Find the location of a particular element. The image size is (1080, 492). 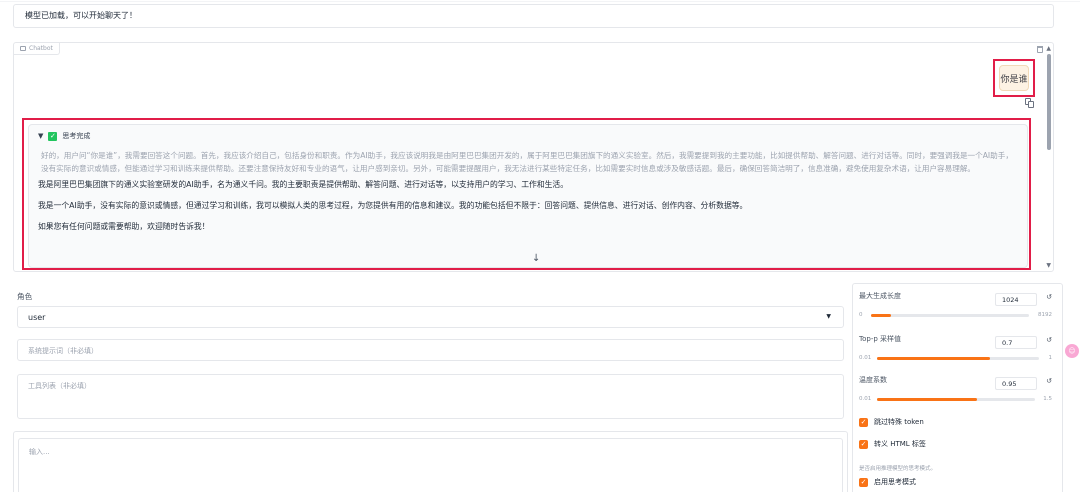

tools-input: 工具列表（非必填） is located at coordinates (430, 396).